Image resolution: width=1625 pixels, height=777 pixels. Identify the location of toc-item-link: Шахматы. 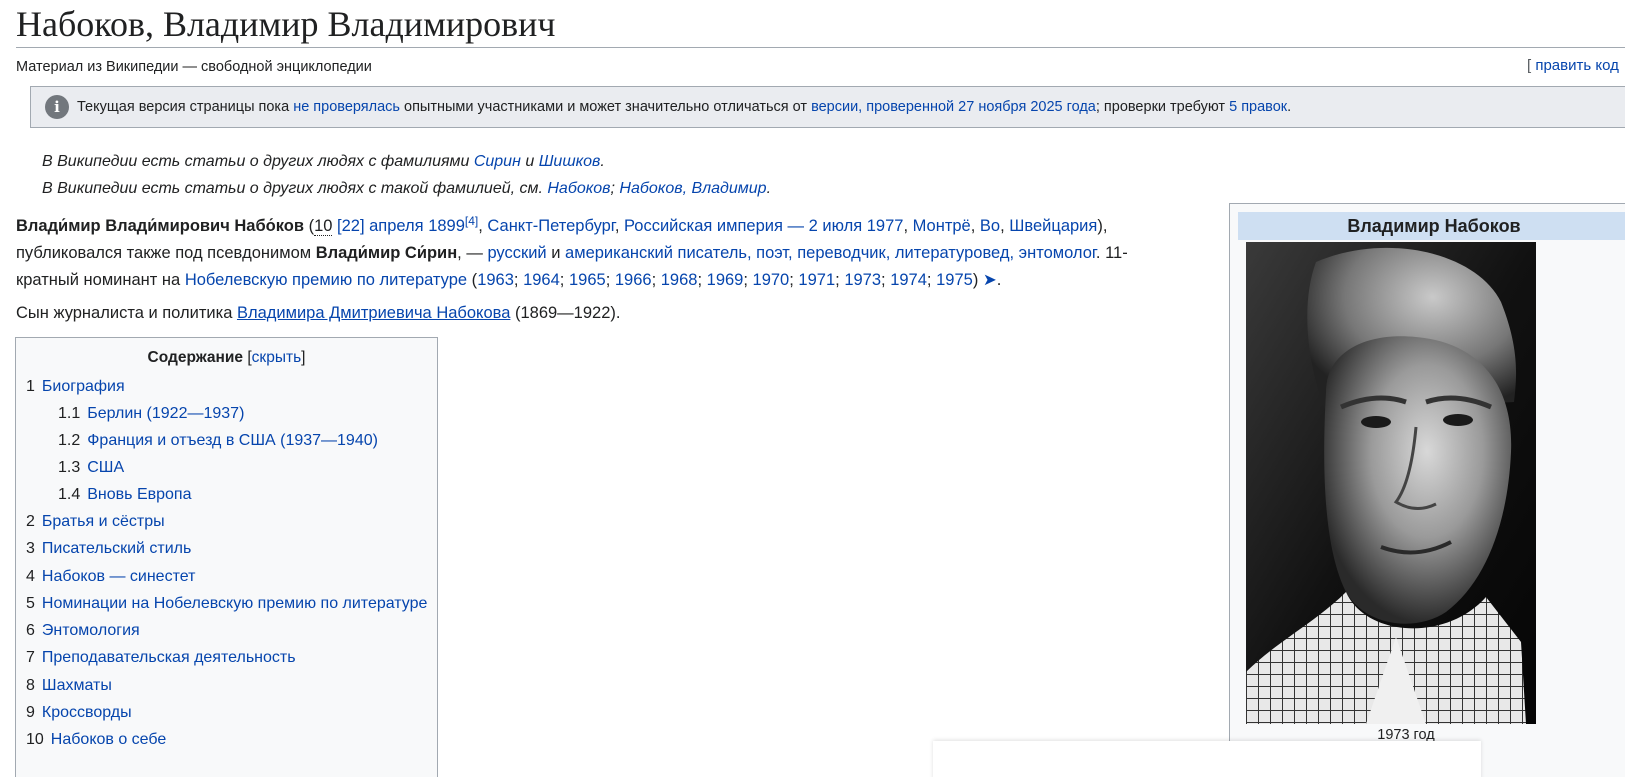
(77, 685).